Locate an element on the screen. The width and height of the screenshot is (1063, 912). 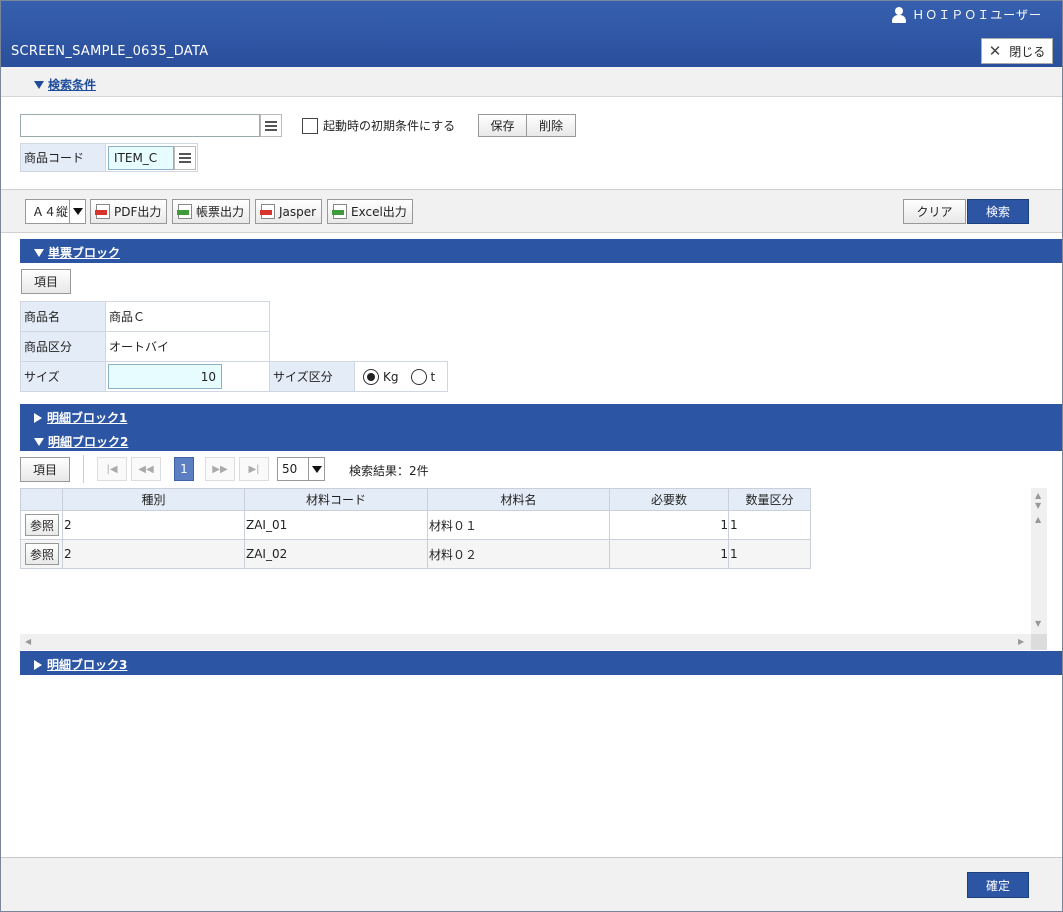
size-unit-label: サイズ区分 is located at coordinates (312, 376).